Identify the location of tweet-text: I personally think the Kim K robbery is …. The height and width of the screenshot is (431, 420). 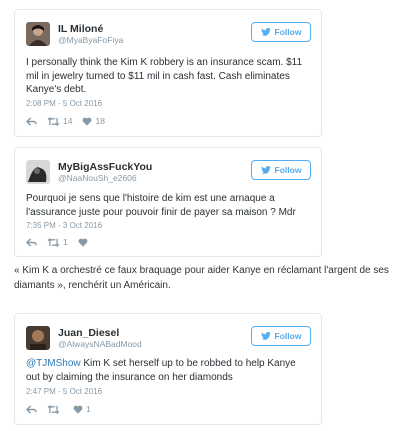
(164, 76).